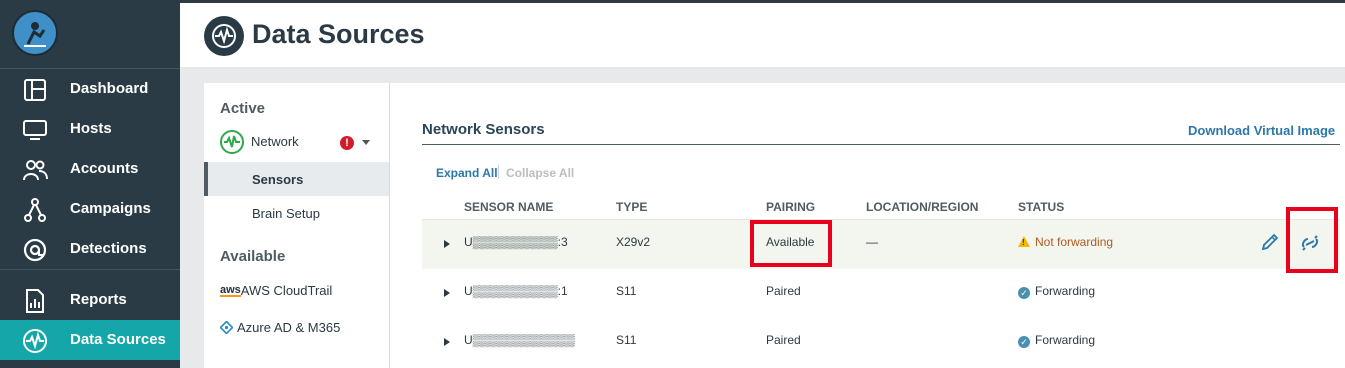 This screenshot has width=1345, height=368. Describe the element at coordinates (118, 339) in the screenshot. I see `sidebar-item-label: Data Sources` at that location.